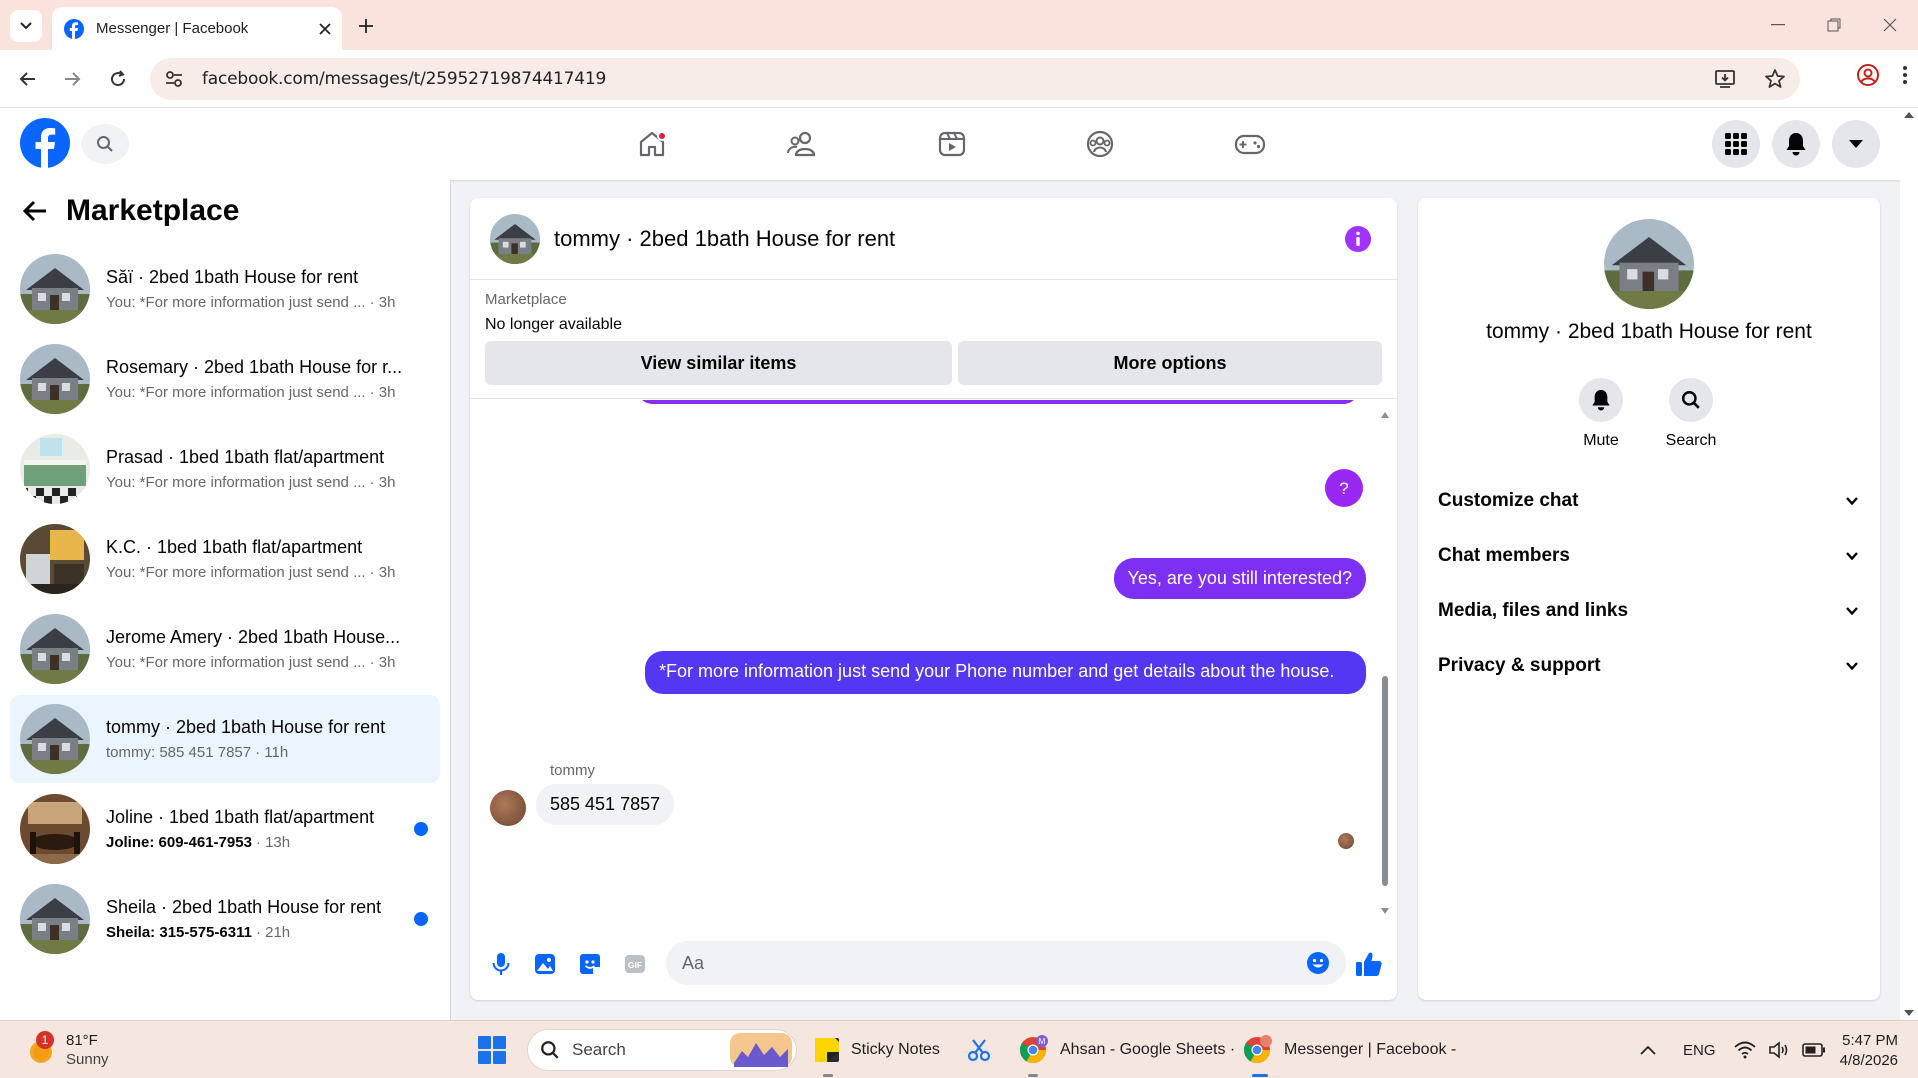 Image resolution: width=1918 pixels, height=1078 pixels. What do you see at coordinates (1691, 440) in the screenshot?
I see `search-label: Search` at bounding box center [1691, 440].